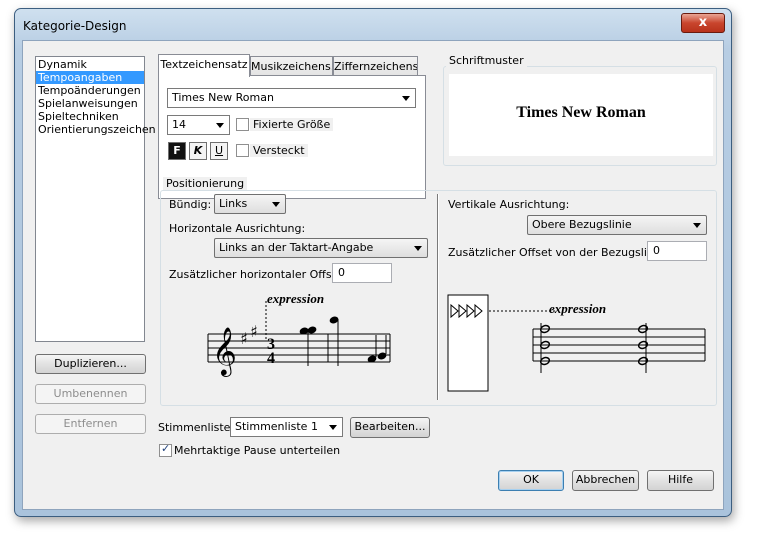 Image resolution: width=761 pixels, height=536 pixels. What do you see at coordinates (296, 298) in the screenshot?
I see `expression-left-text: expression` at bounding box center [296, 298].